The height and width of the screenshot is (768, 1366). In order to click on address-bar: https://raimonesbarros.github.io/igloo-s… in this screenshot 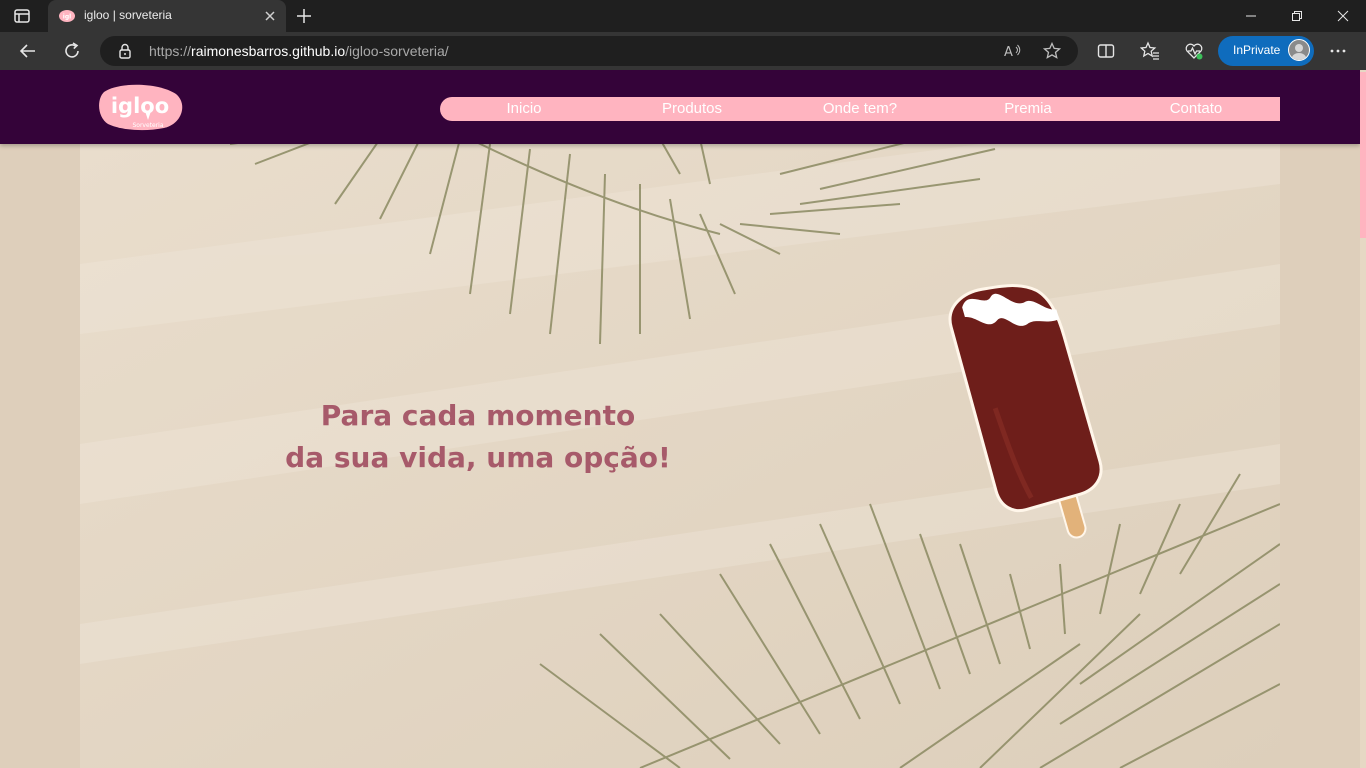, I will do `click(589, 51)`.